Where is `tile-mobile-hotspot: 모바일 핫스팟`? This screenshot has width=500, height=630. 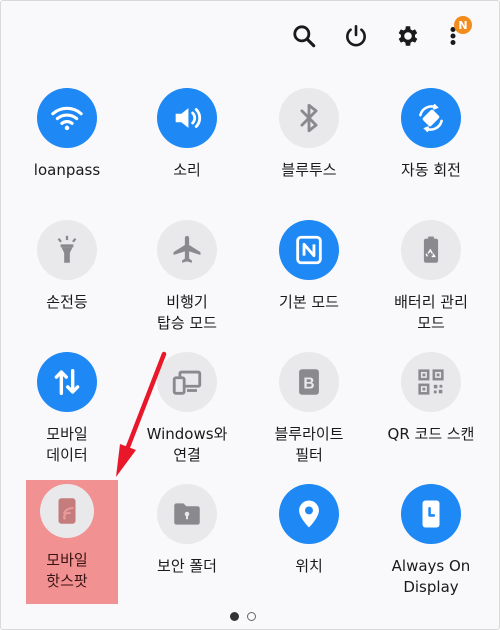 tile-mobile-hotspot: 모바일 핫스팟 is located at coordinates (67, 538).